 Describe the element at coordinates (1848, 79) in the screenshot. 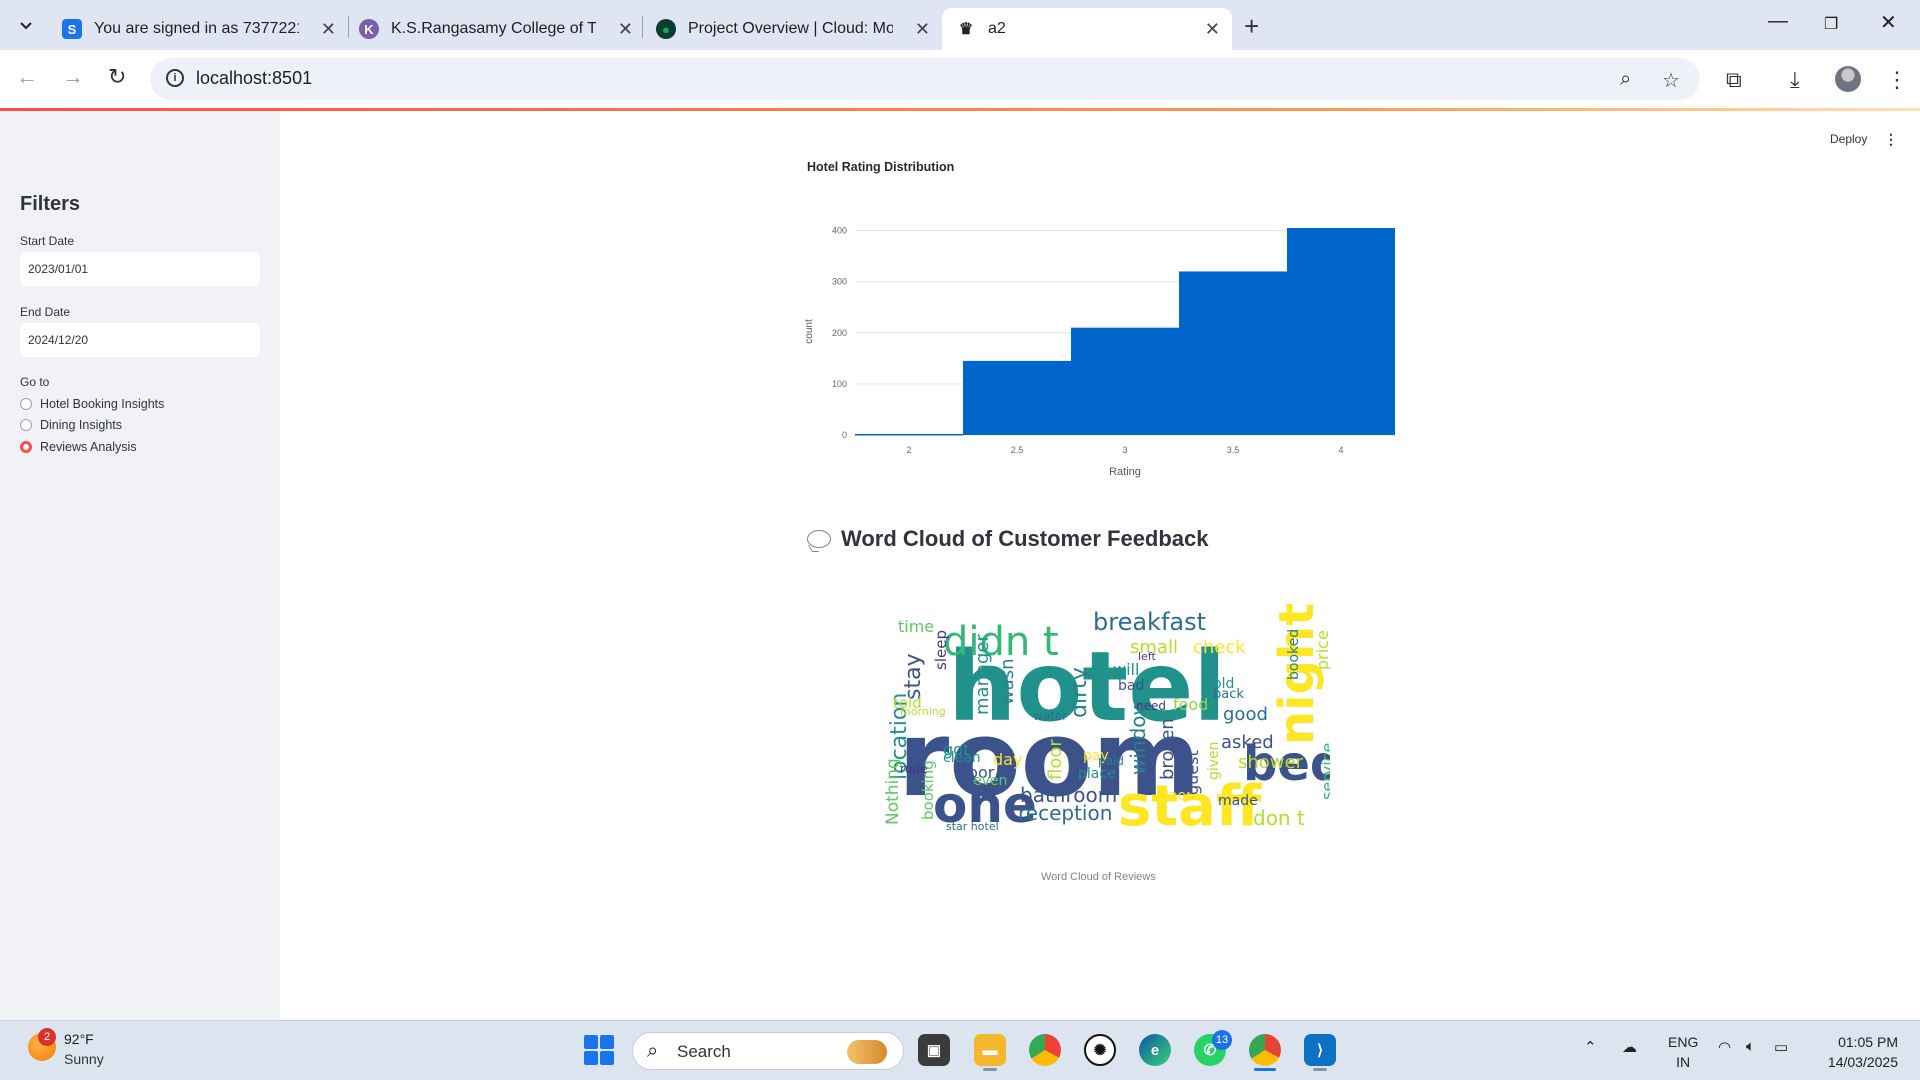

I see `profile-avatar` at that location.